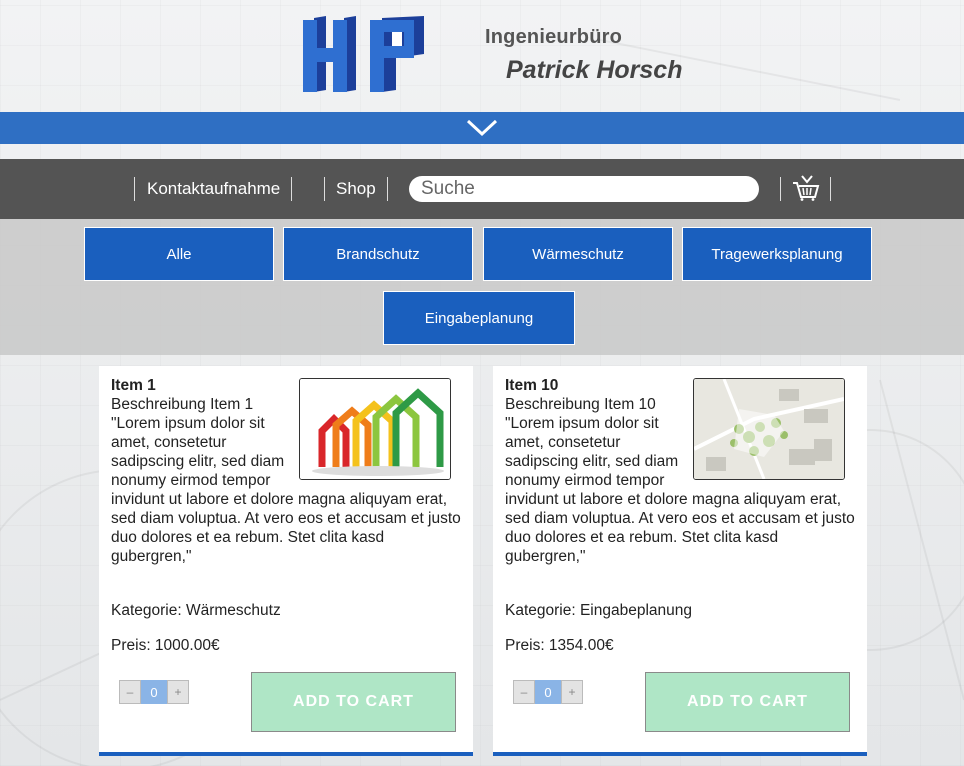 The image size is (964, 766). Describe the element at coordinates (578, 254) in the screenshot. I see `filter-waermeschutz-button: Wärmeschutz` at that location.